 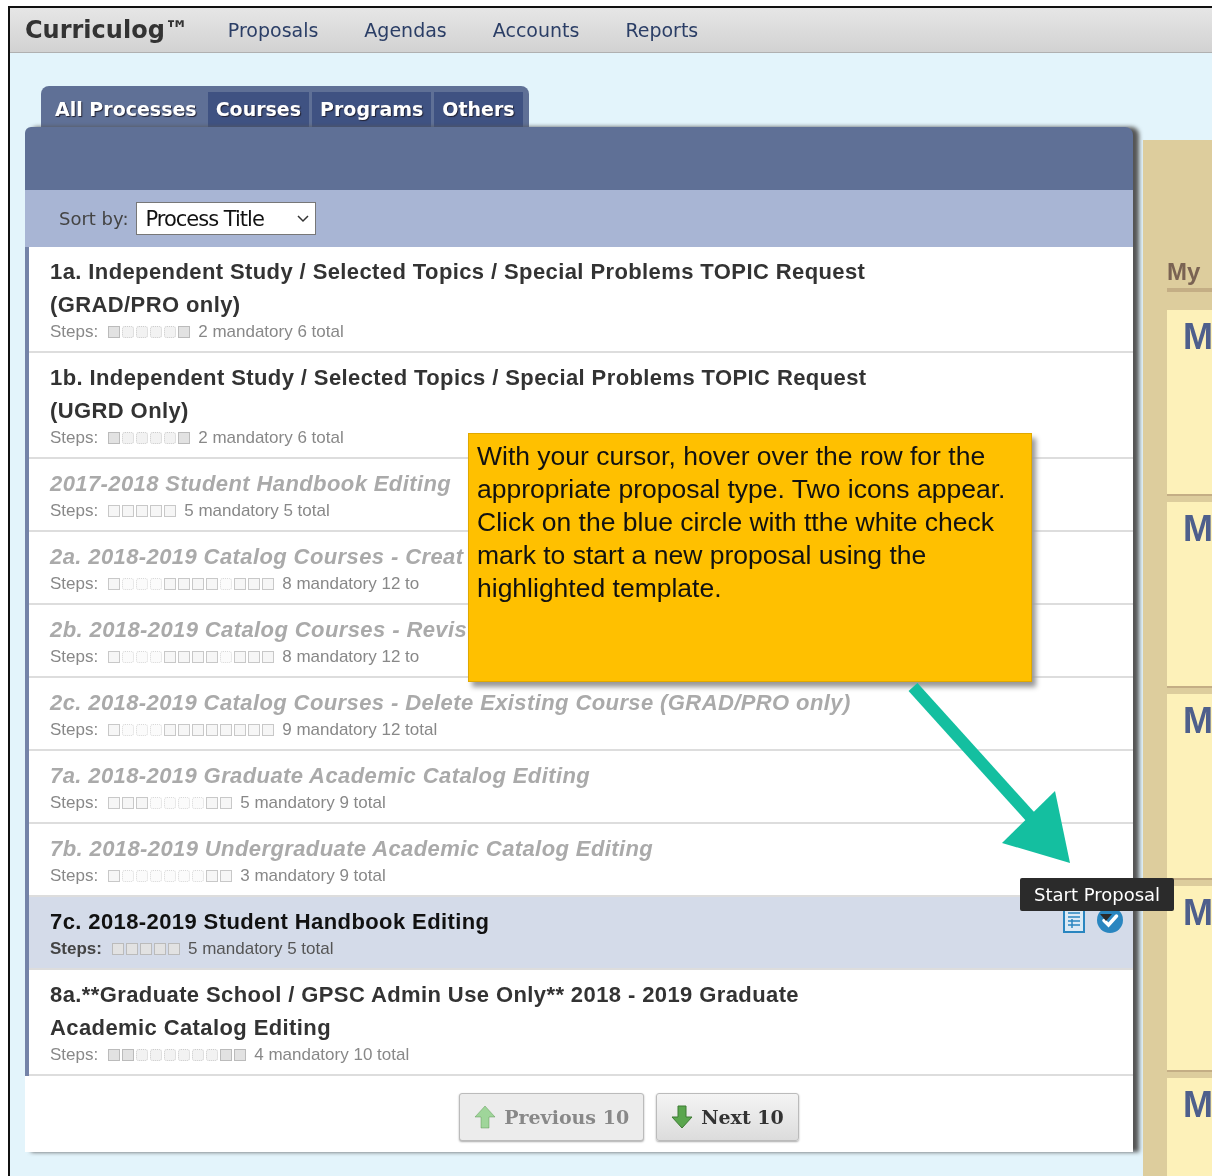 I want to click on tooltip-pointer, so click(x=1106, y=917).